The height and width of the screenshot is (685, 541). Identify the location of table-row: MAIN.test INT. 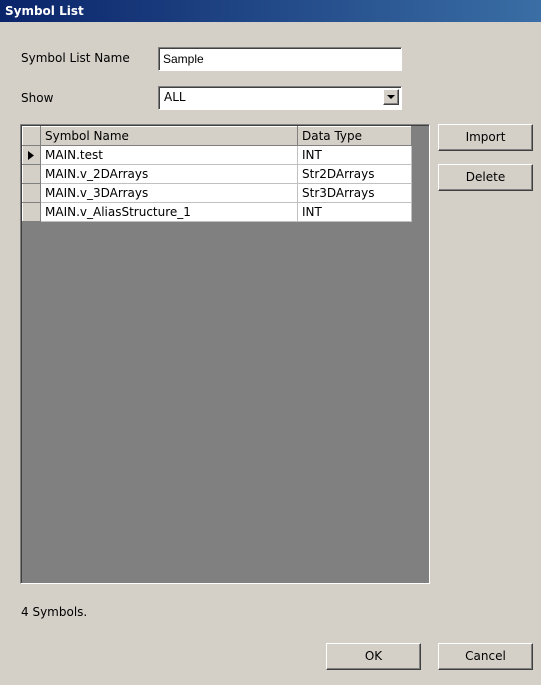
(217, 155).